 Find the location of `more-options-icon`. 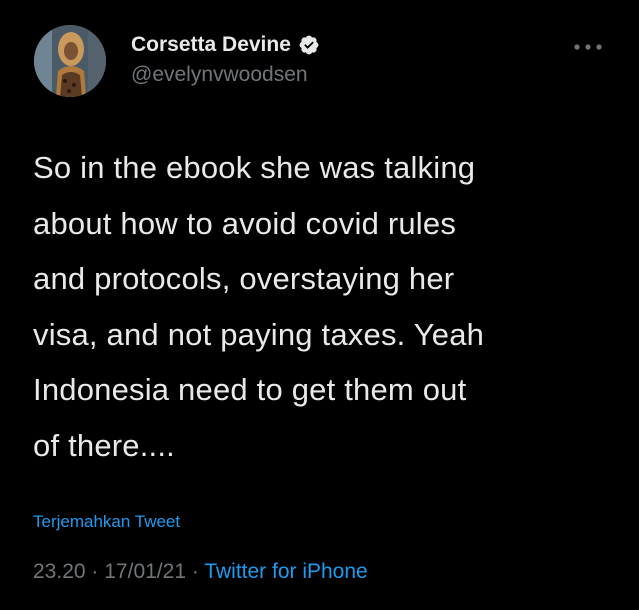

more-options-icon is located at coordinates (588, 47).